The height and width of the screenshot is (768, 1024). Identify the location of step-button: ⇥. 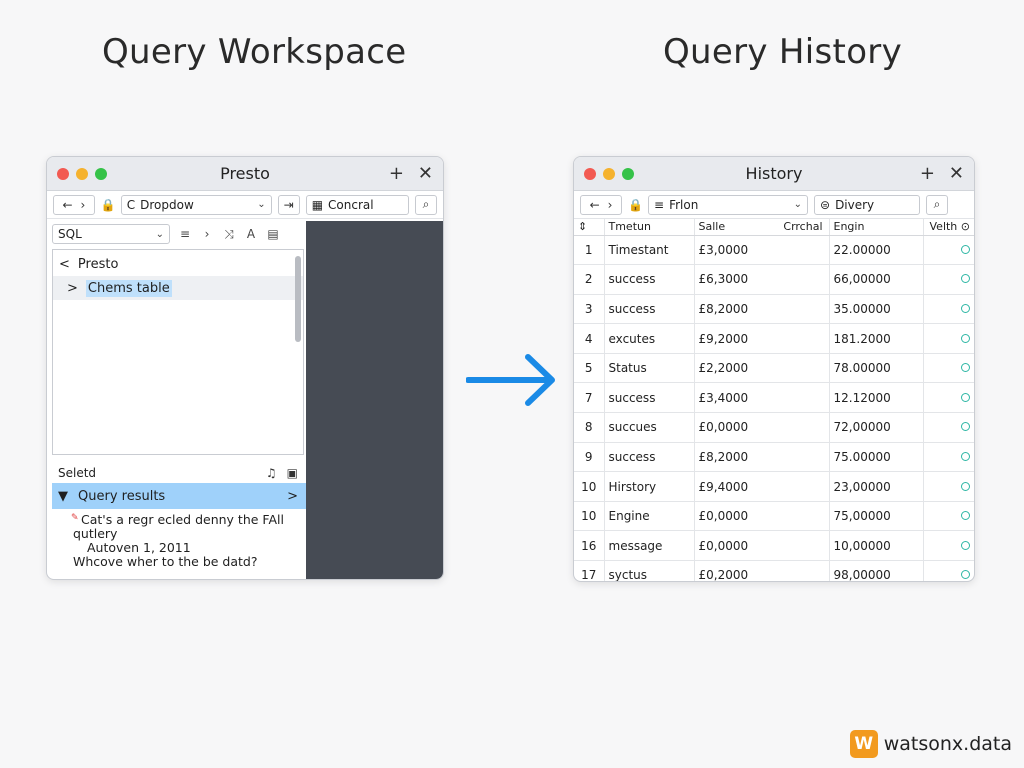
(288, 204).